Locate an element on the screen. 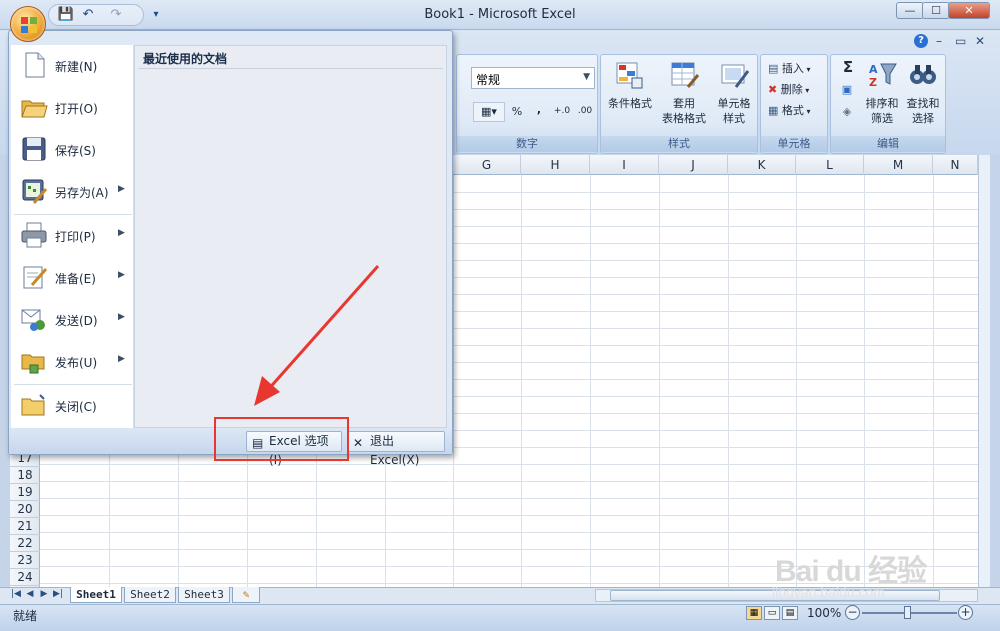 Image resolution: width=1000 pixels, height=631 pixels. row-header-23: 23 is located at coordinates (25, 560).